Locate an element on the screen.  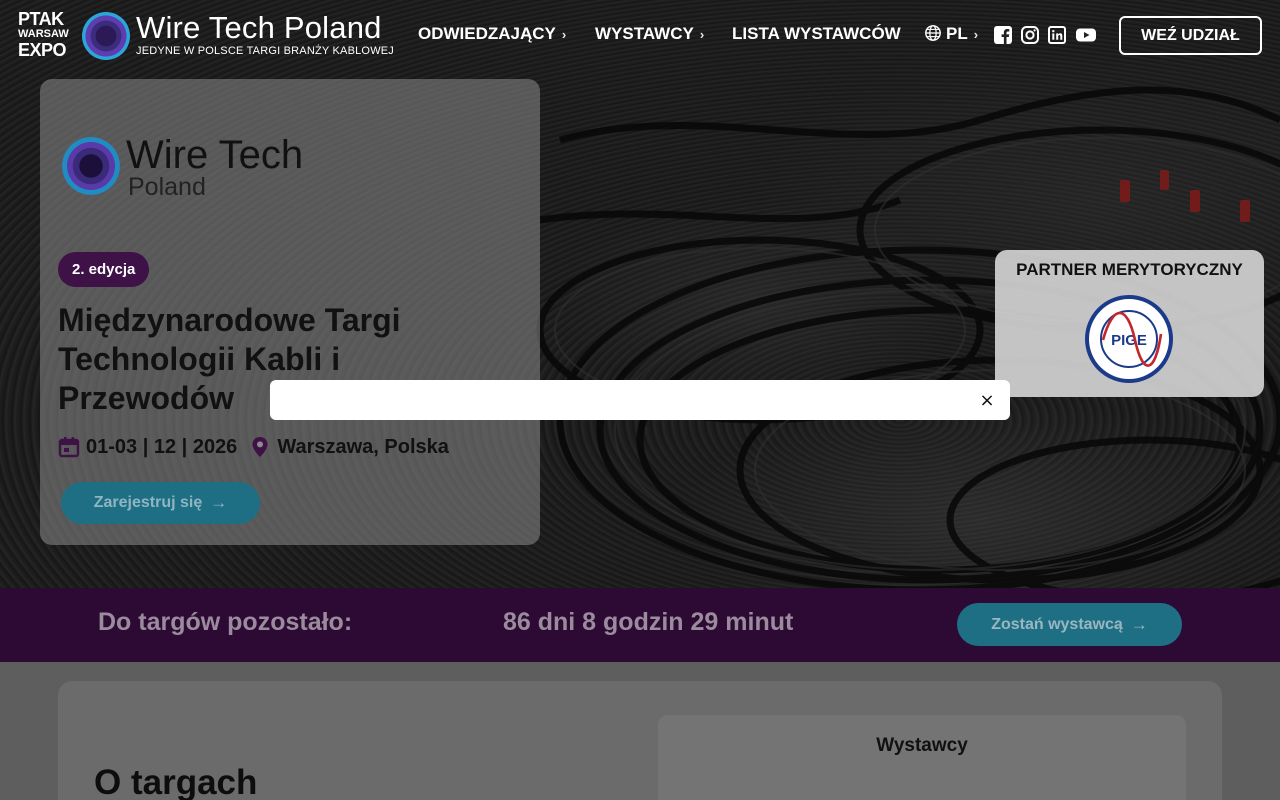
hero-wire-tech-logo: Wire Tech Poland is located at coordinates (192, 168).